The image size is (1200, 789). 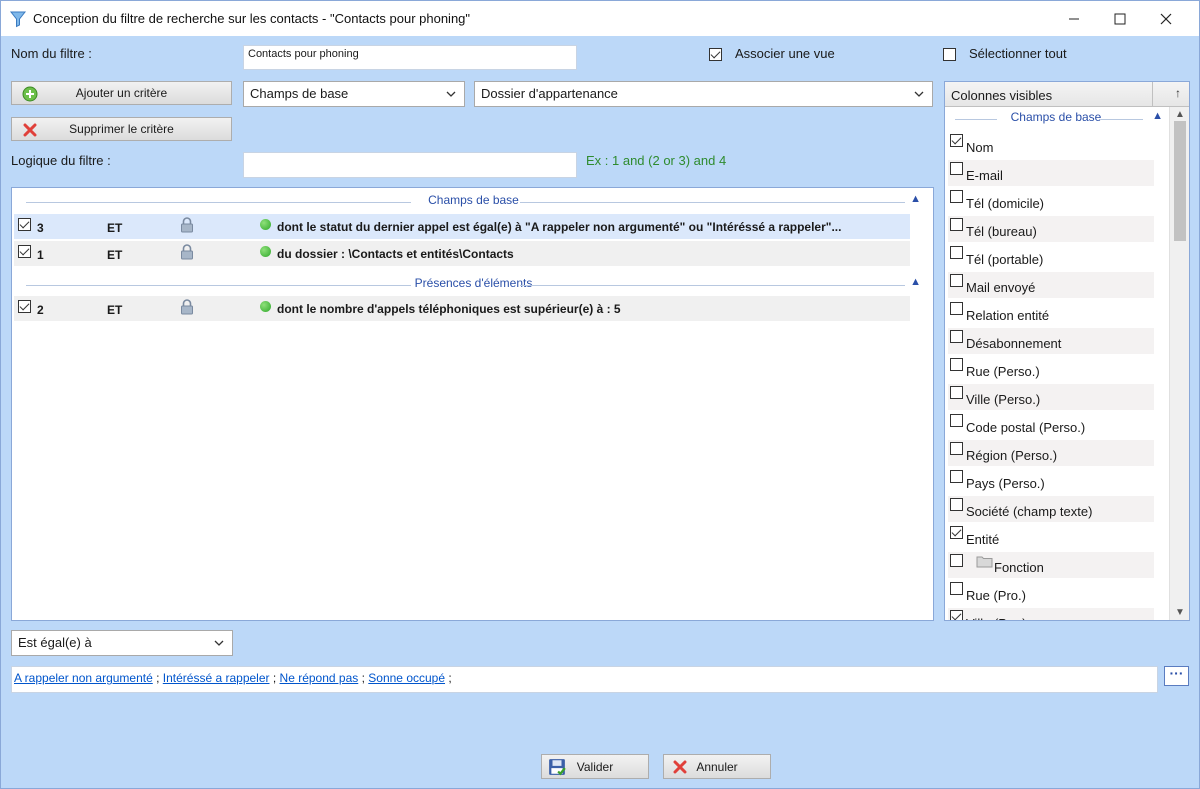 What do you see at coordinates (919, 94) in the screenshot?
I see `chevron-down-icon` at bounding box center [919, 94].